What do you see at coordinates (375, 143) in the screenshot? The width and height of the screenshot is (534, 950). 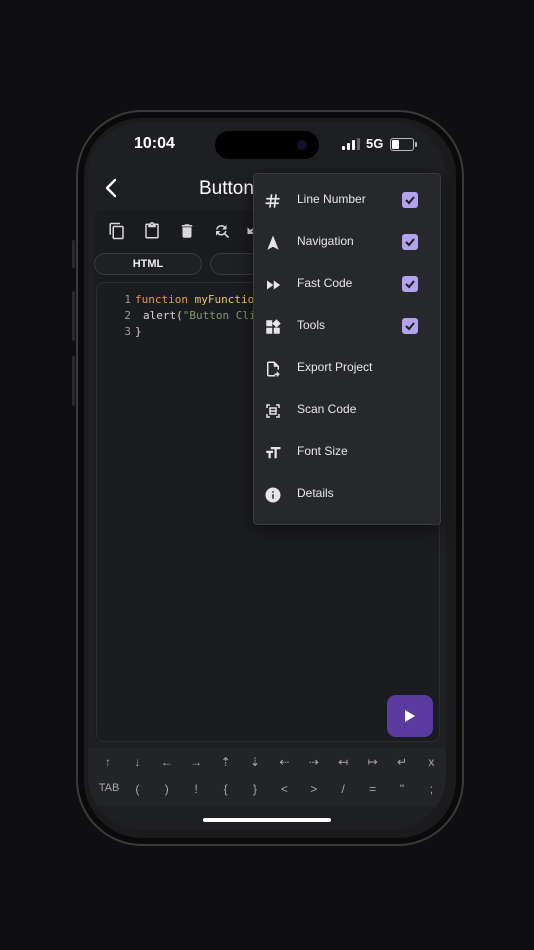 I see `network-type: 5G` at bounding box center [375, 143].